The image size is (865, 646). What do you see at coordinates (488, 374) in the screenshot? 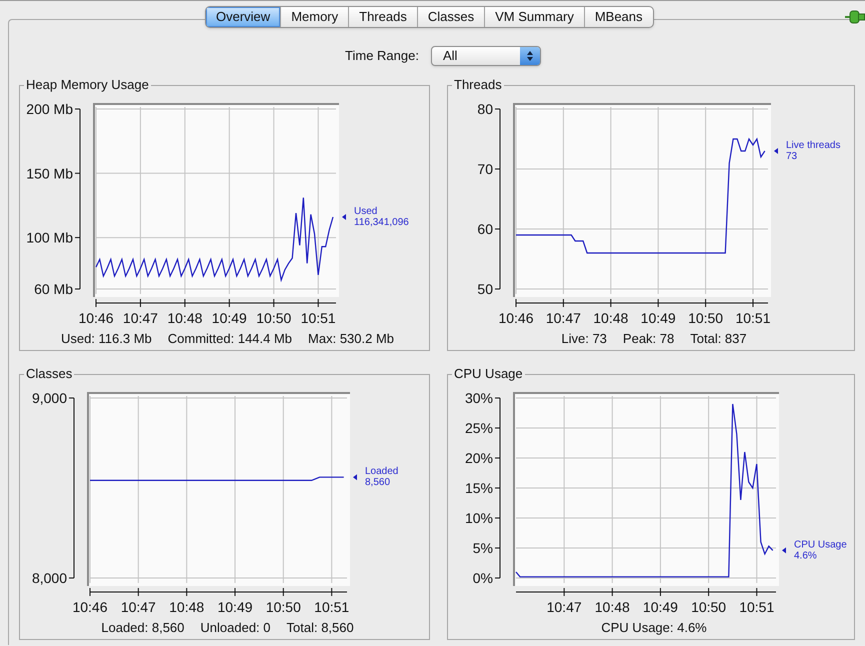
I see `panel-title: CPU Usage` at bounding box center [488, 374].